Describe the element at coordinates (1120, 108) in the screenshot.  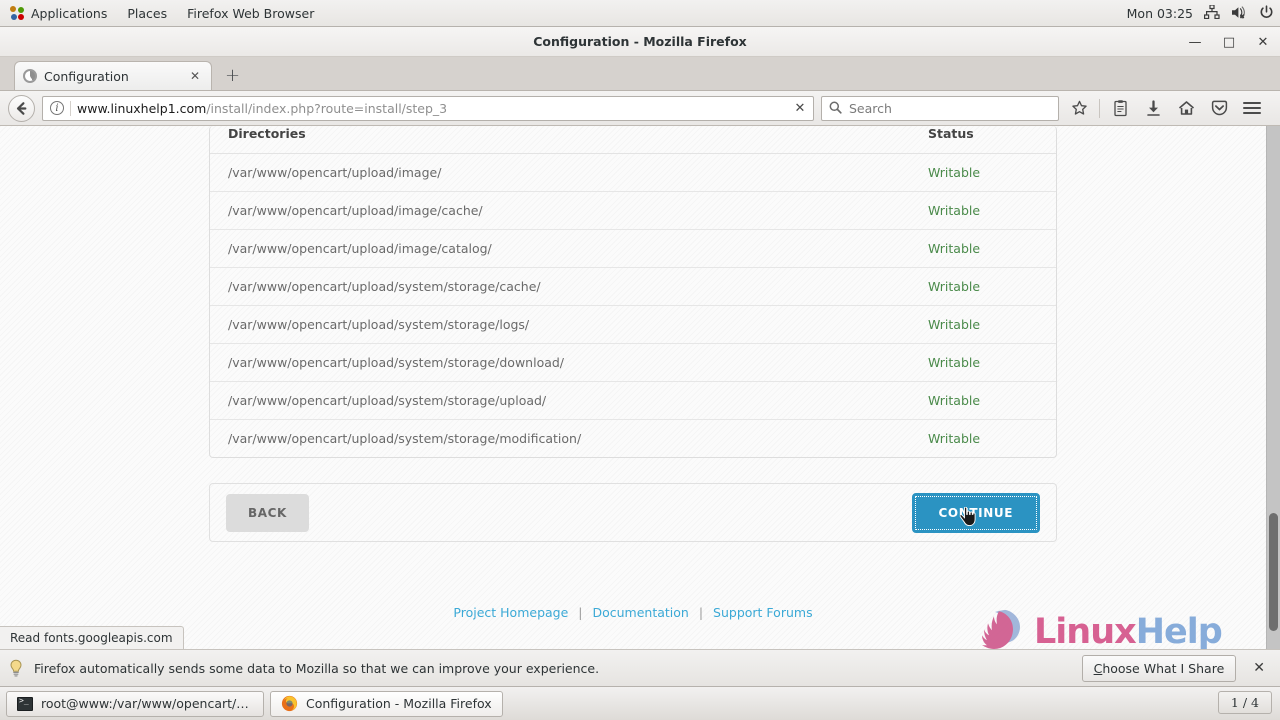
I see `reader-list-icon` at that location.